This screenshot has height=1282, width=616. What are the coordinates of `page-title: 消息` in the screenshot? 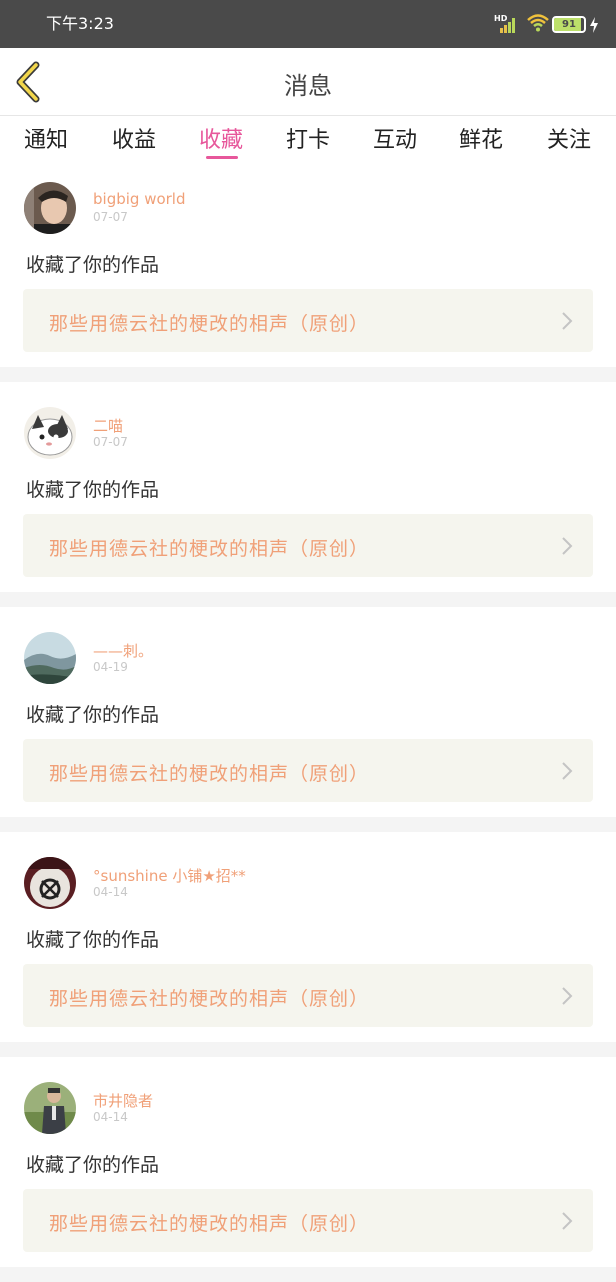 It's located at (308, 86).